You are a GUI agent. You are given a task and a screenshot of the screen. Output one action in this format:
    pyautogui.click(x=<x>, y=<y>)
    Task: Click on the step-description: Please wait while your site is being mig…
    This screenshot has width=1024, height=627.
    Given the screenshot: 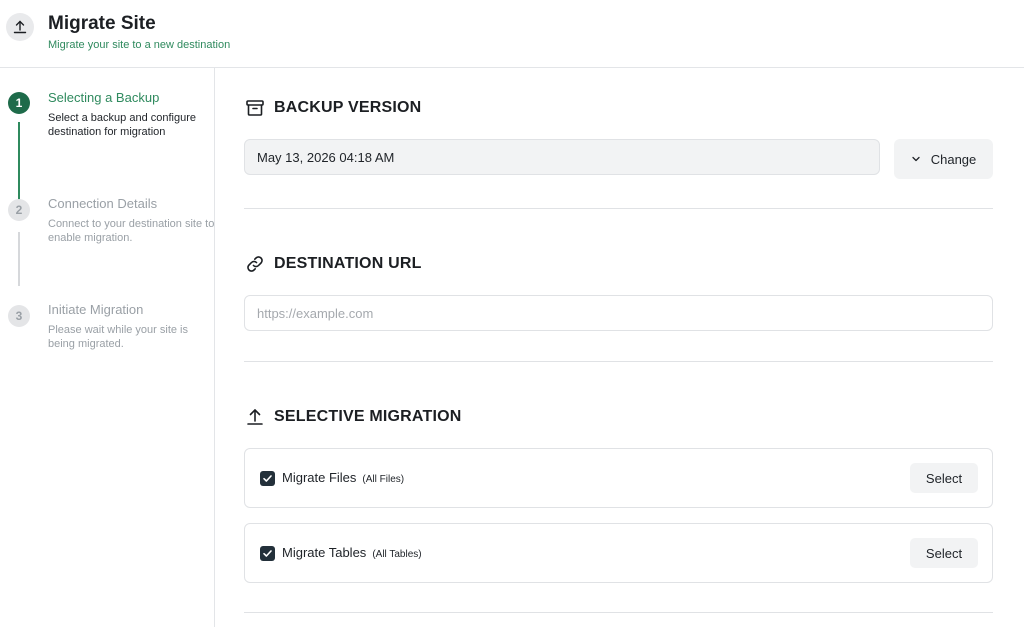 What is the action you would take?
    pyautogui.click(x=118, y=337)
    